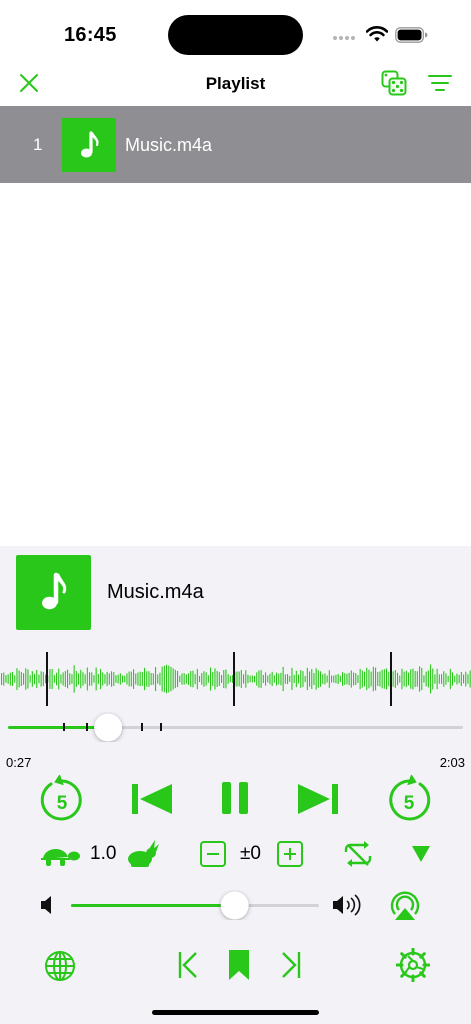 The height and width of the screenshot is (1024, 471). Describe the element at coordinates (152, 799) in the screenshot. I see `previous-track-icon` at that location.